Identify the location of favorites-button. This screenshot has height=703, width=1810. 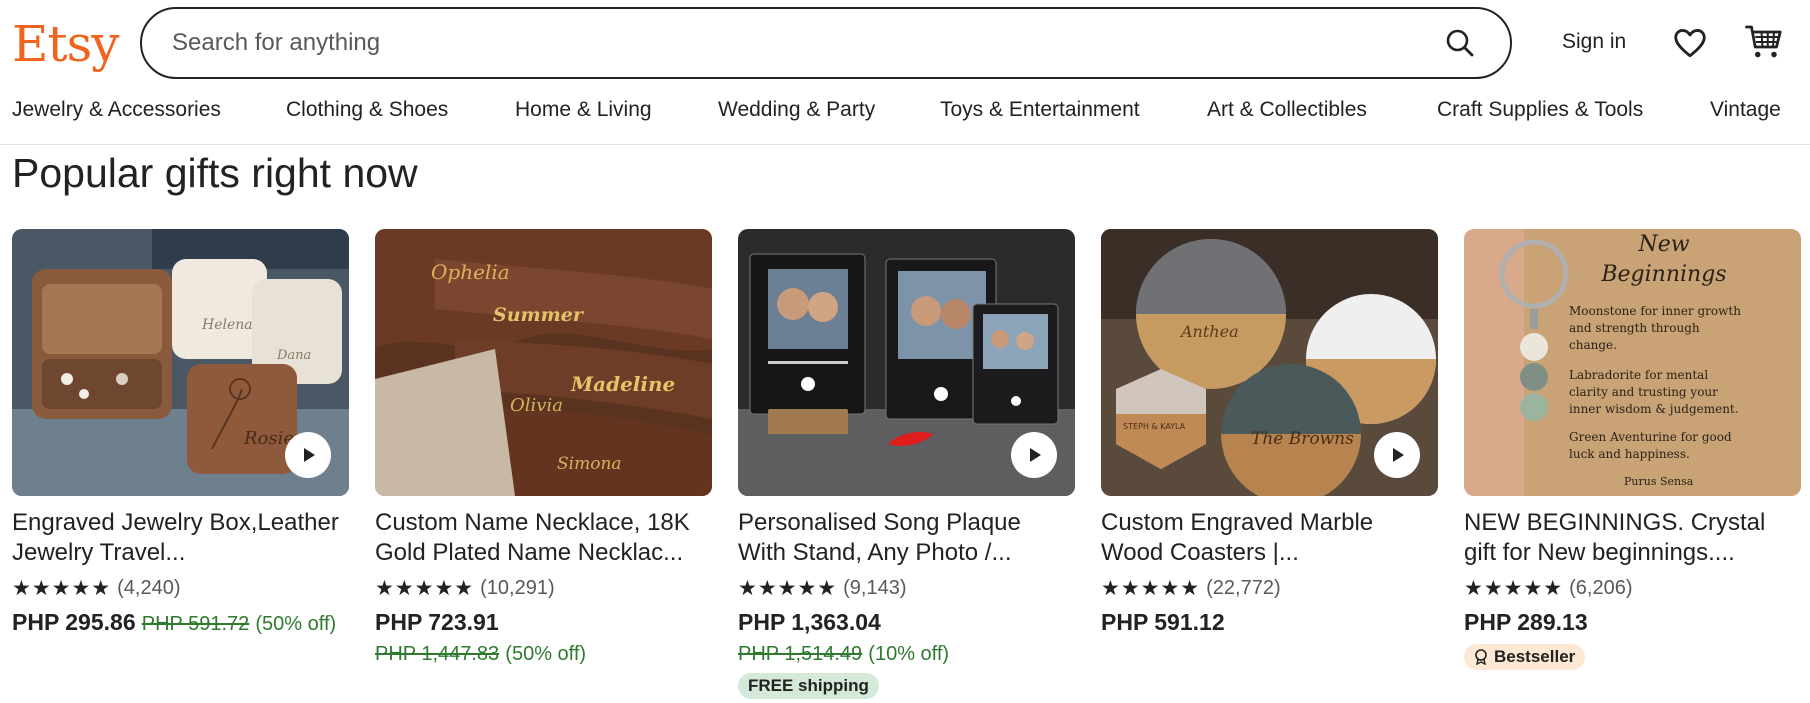
(1690, 43).